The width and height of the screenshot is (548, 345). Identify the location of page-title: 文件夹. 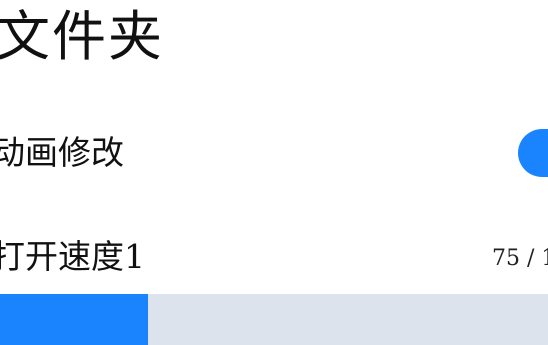
(82, 36).